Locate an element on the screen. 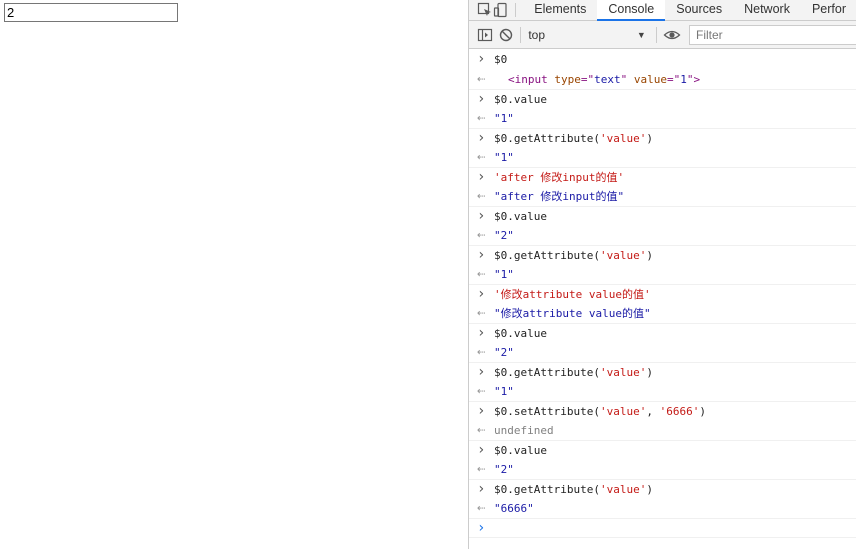 The height and width of the screenshot is (549, 856). console-token: 'after 修改input的值' is located at coordinates (559, 177).